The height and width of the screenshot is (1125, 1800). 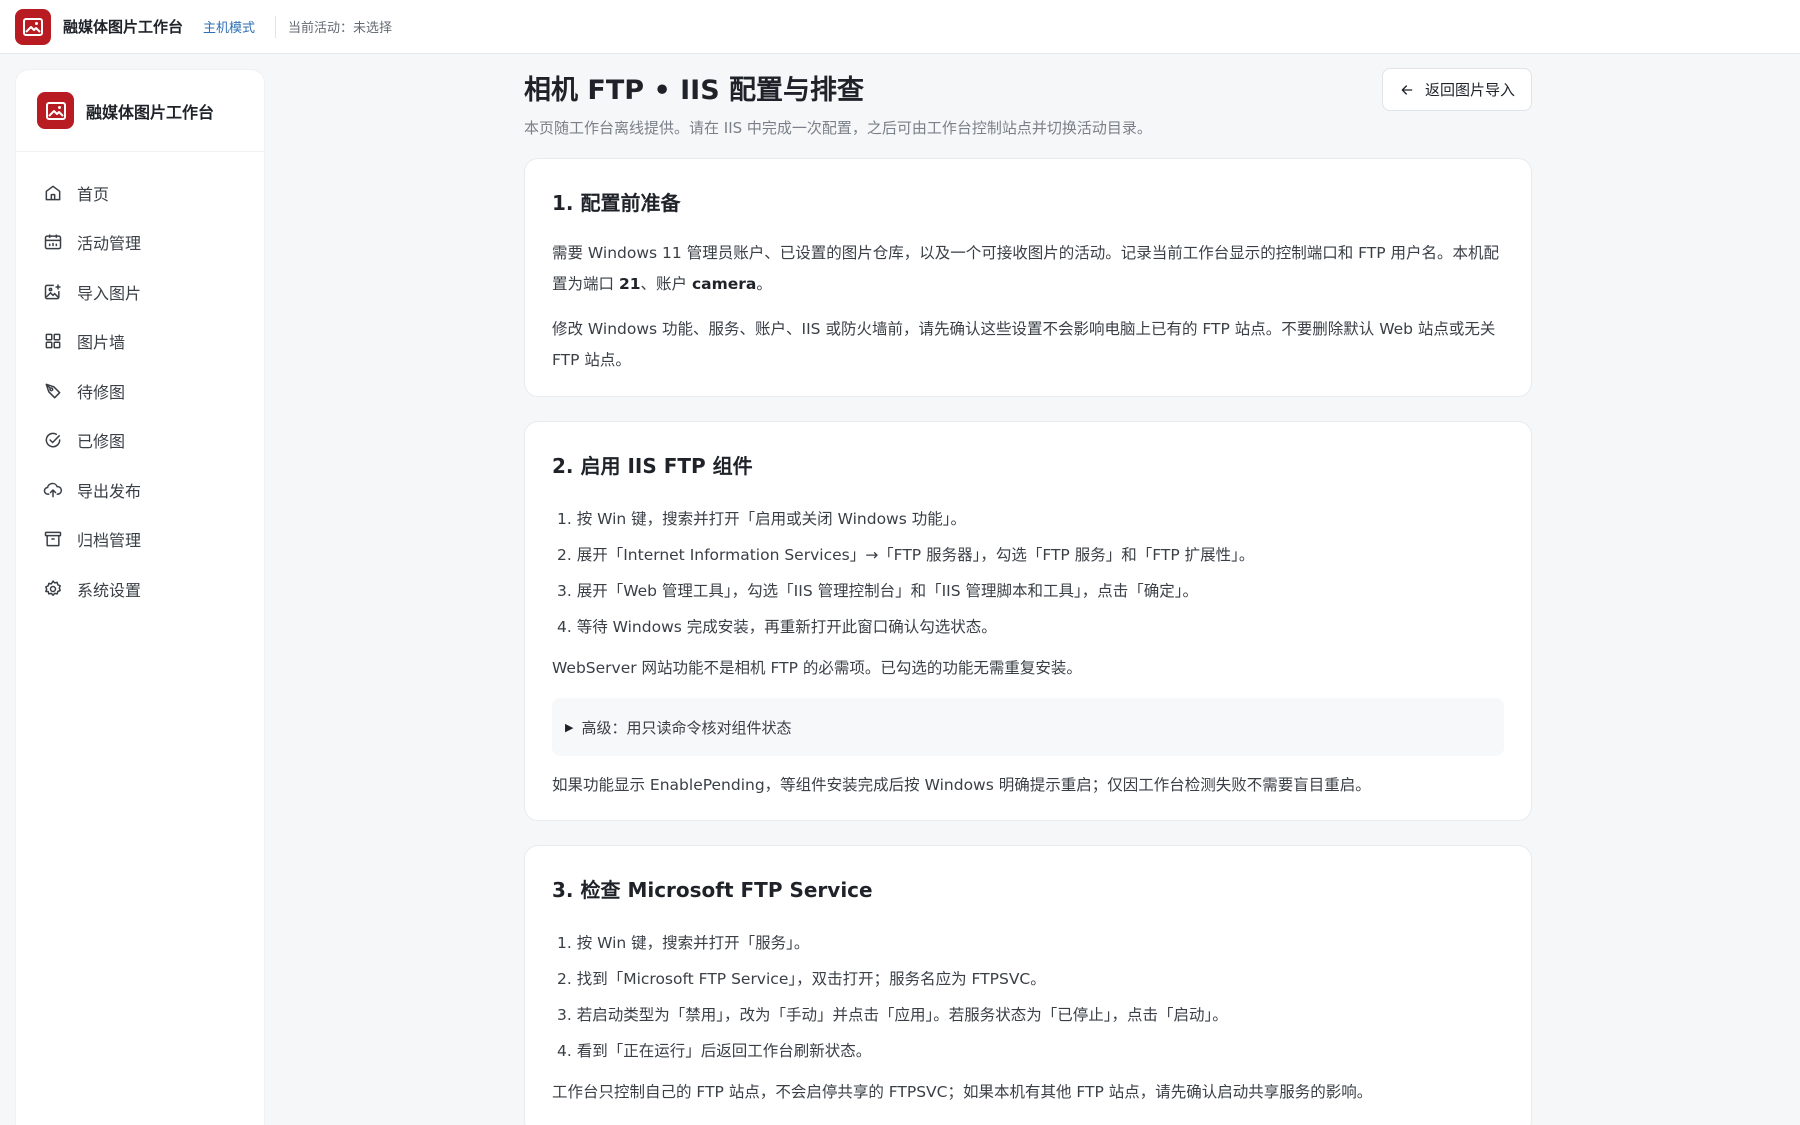 What do you see at coordinates (123, 27) in the screenshot?
I see `app-title: 融媒体图片工作台` at bounding box center [123, 27].